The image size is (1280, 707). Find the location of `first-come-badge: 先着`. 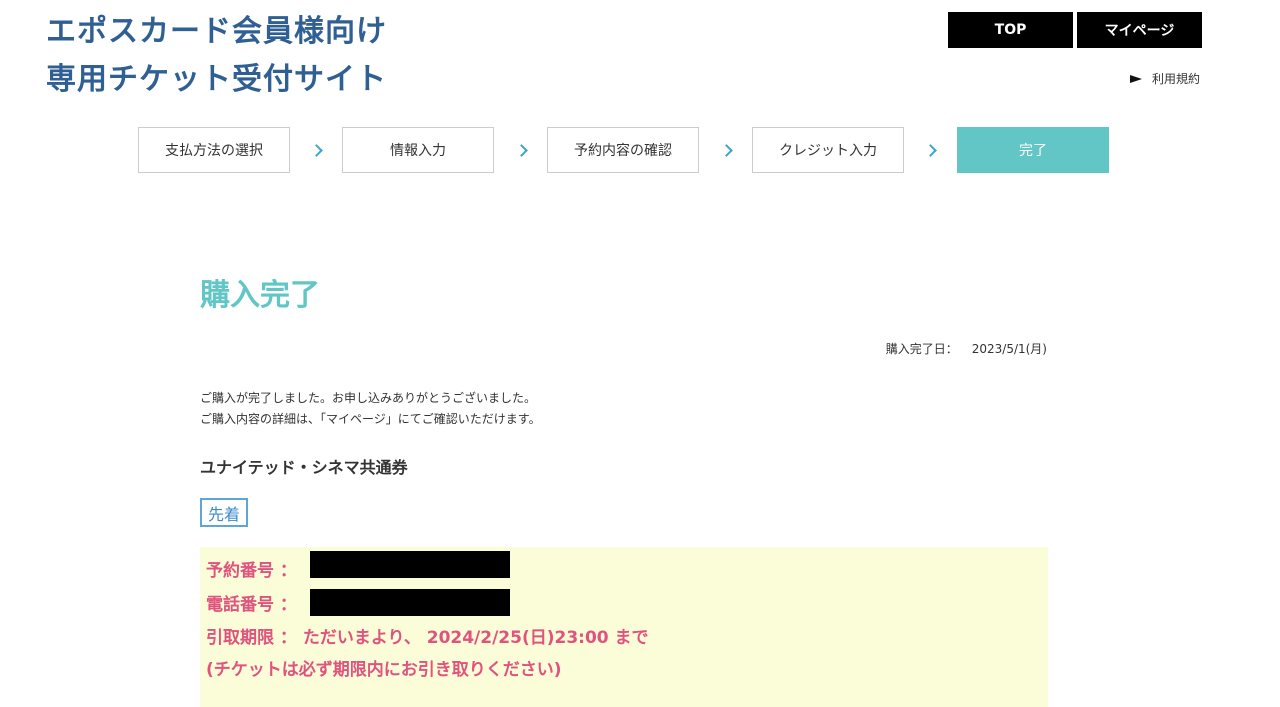

first-come-badge: 先着 is located at coordinates (224, 512).